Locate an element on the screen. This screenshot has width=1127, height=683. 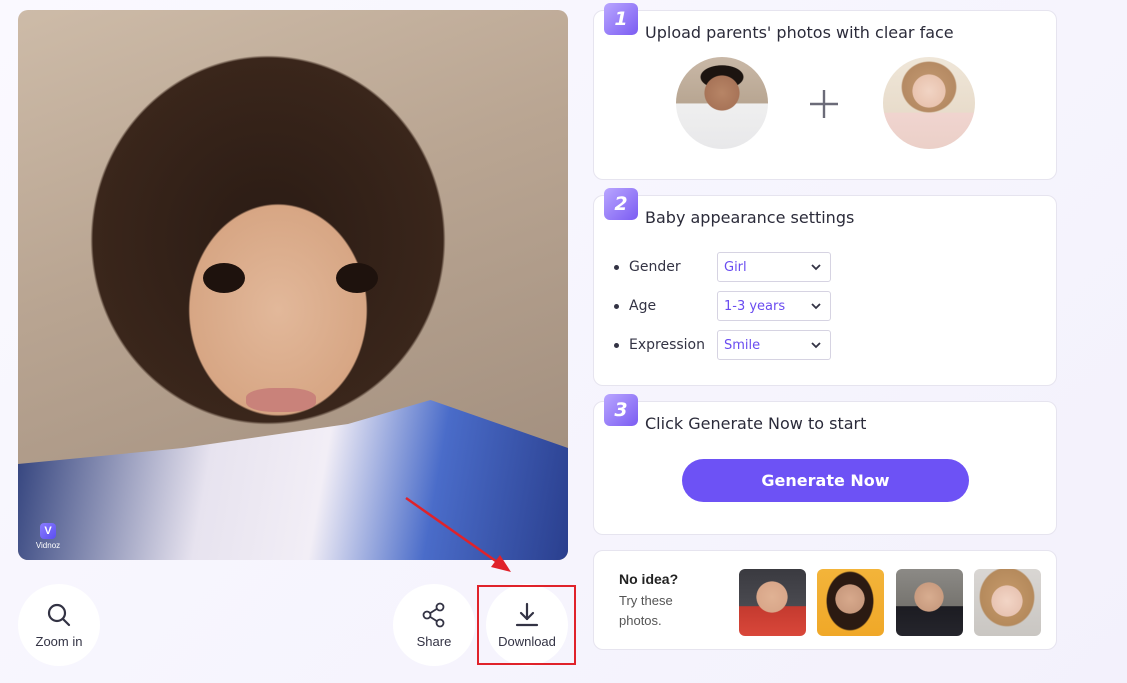
expression-select: Smile is located at coordinates (774, 345).